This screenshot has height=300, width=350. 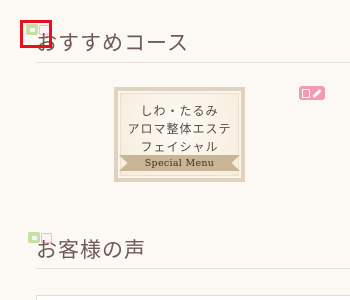 What do you see at coordinates (179, 147) in the screenshot?
I see `banner-line-3: フェイシャル` at bounding box center [179, 147].